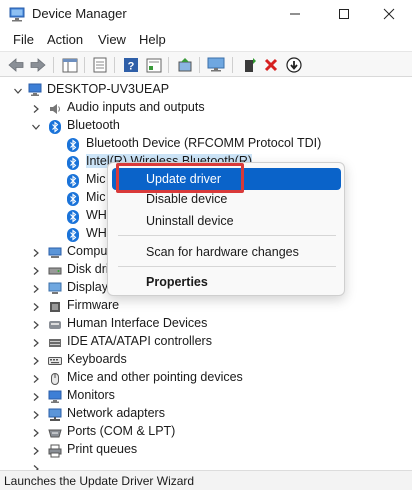 The image size is (412, 490). Describe the element at coordinates (38, 65) in the screenshot. I see `forward-icon` at that location.